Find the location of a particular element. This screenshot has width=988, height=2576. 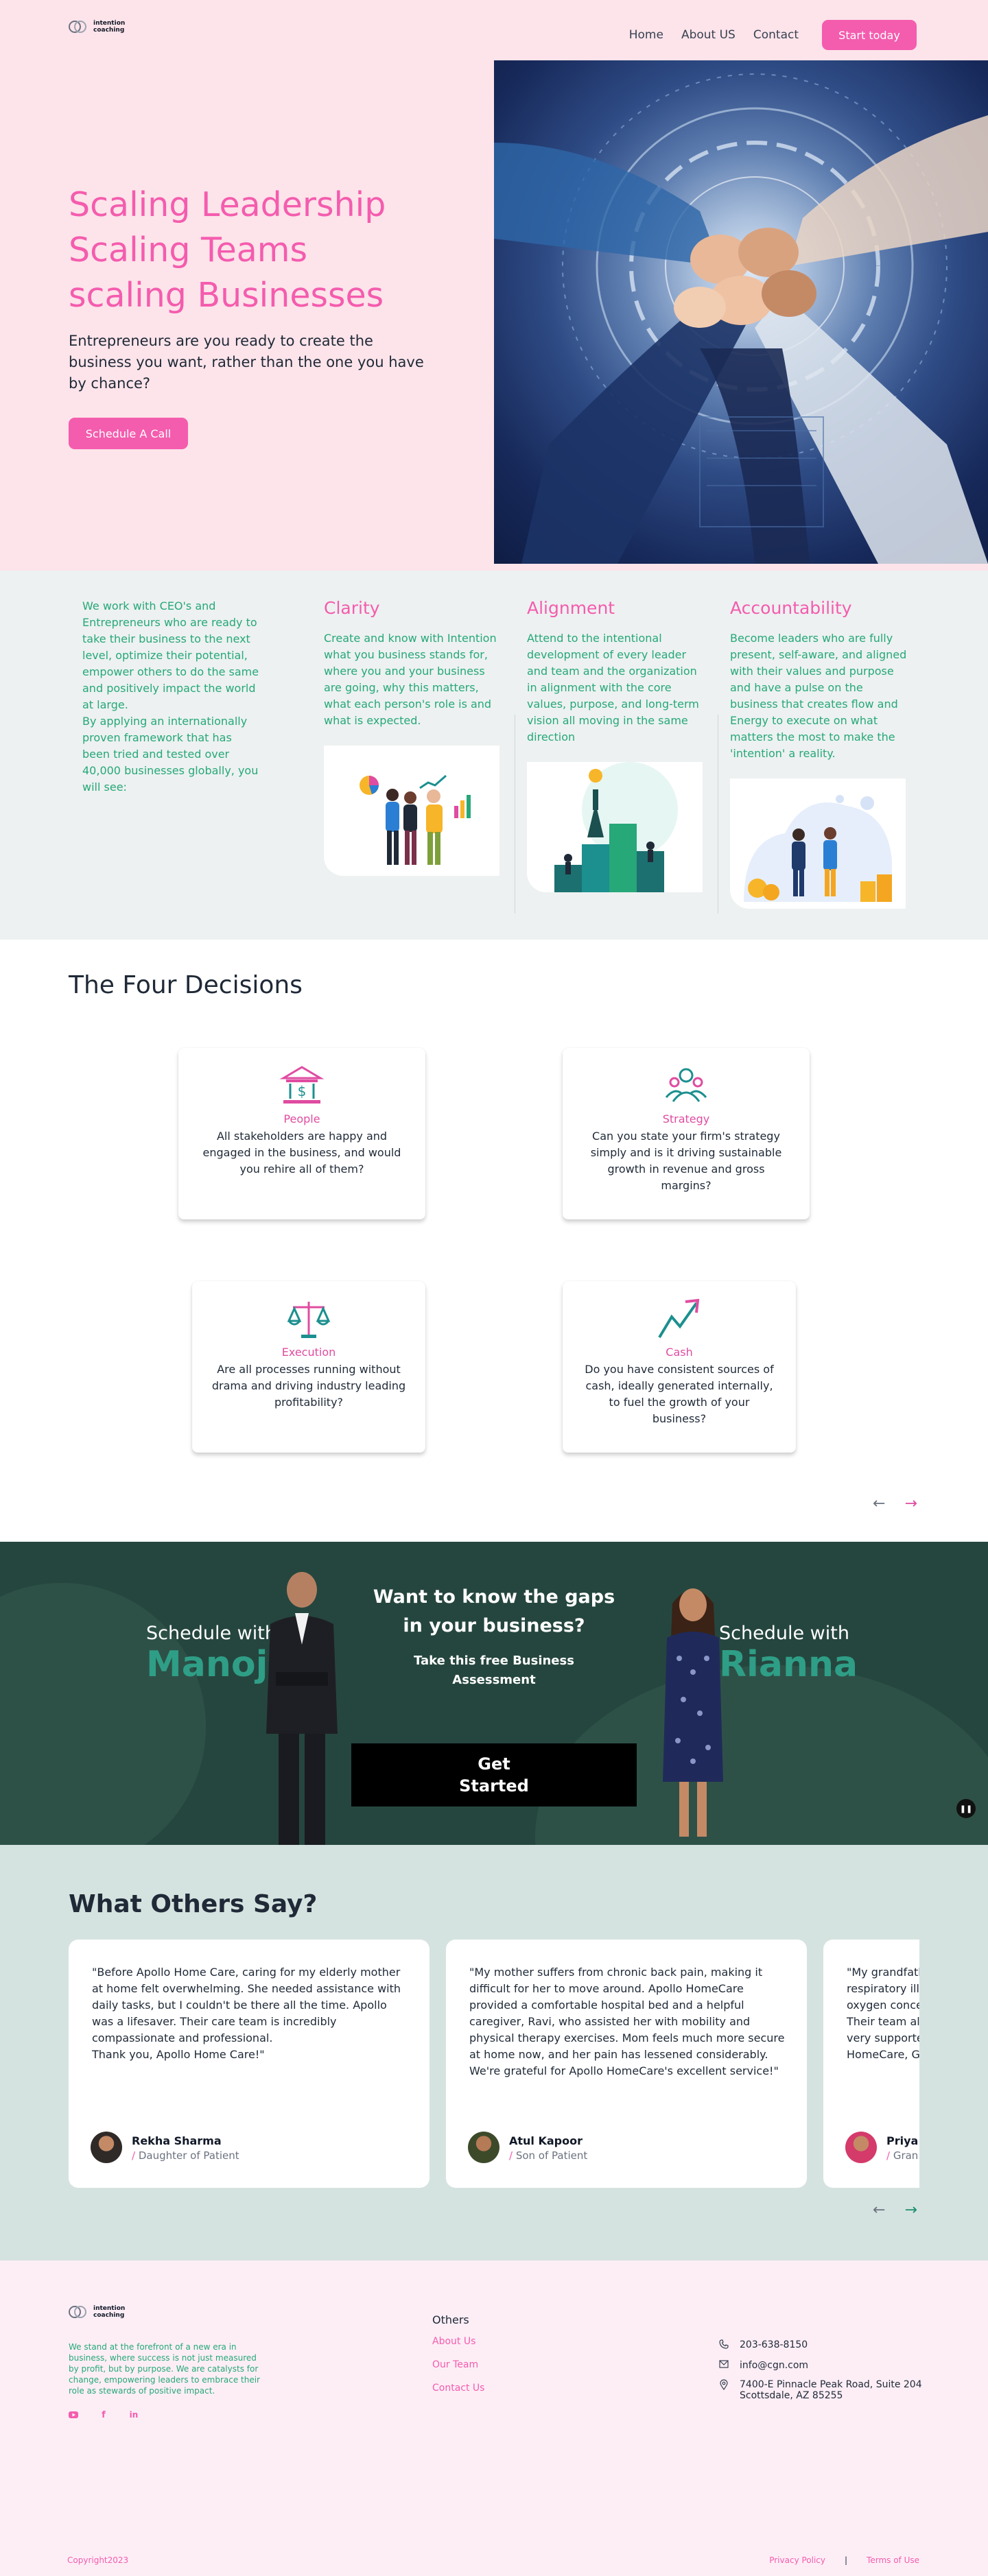

privacy-policy-link: Privacy Policy is located at coordinates (797, 2560).